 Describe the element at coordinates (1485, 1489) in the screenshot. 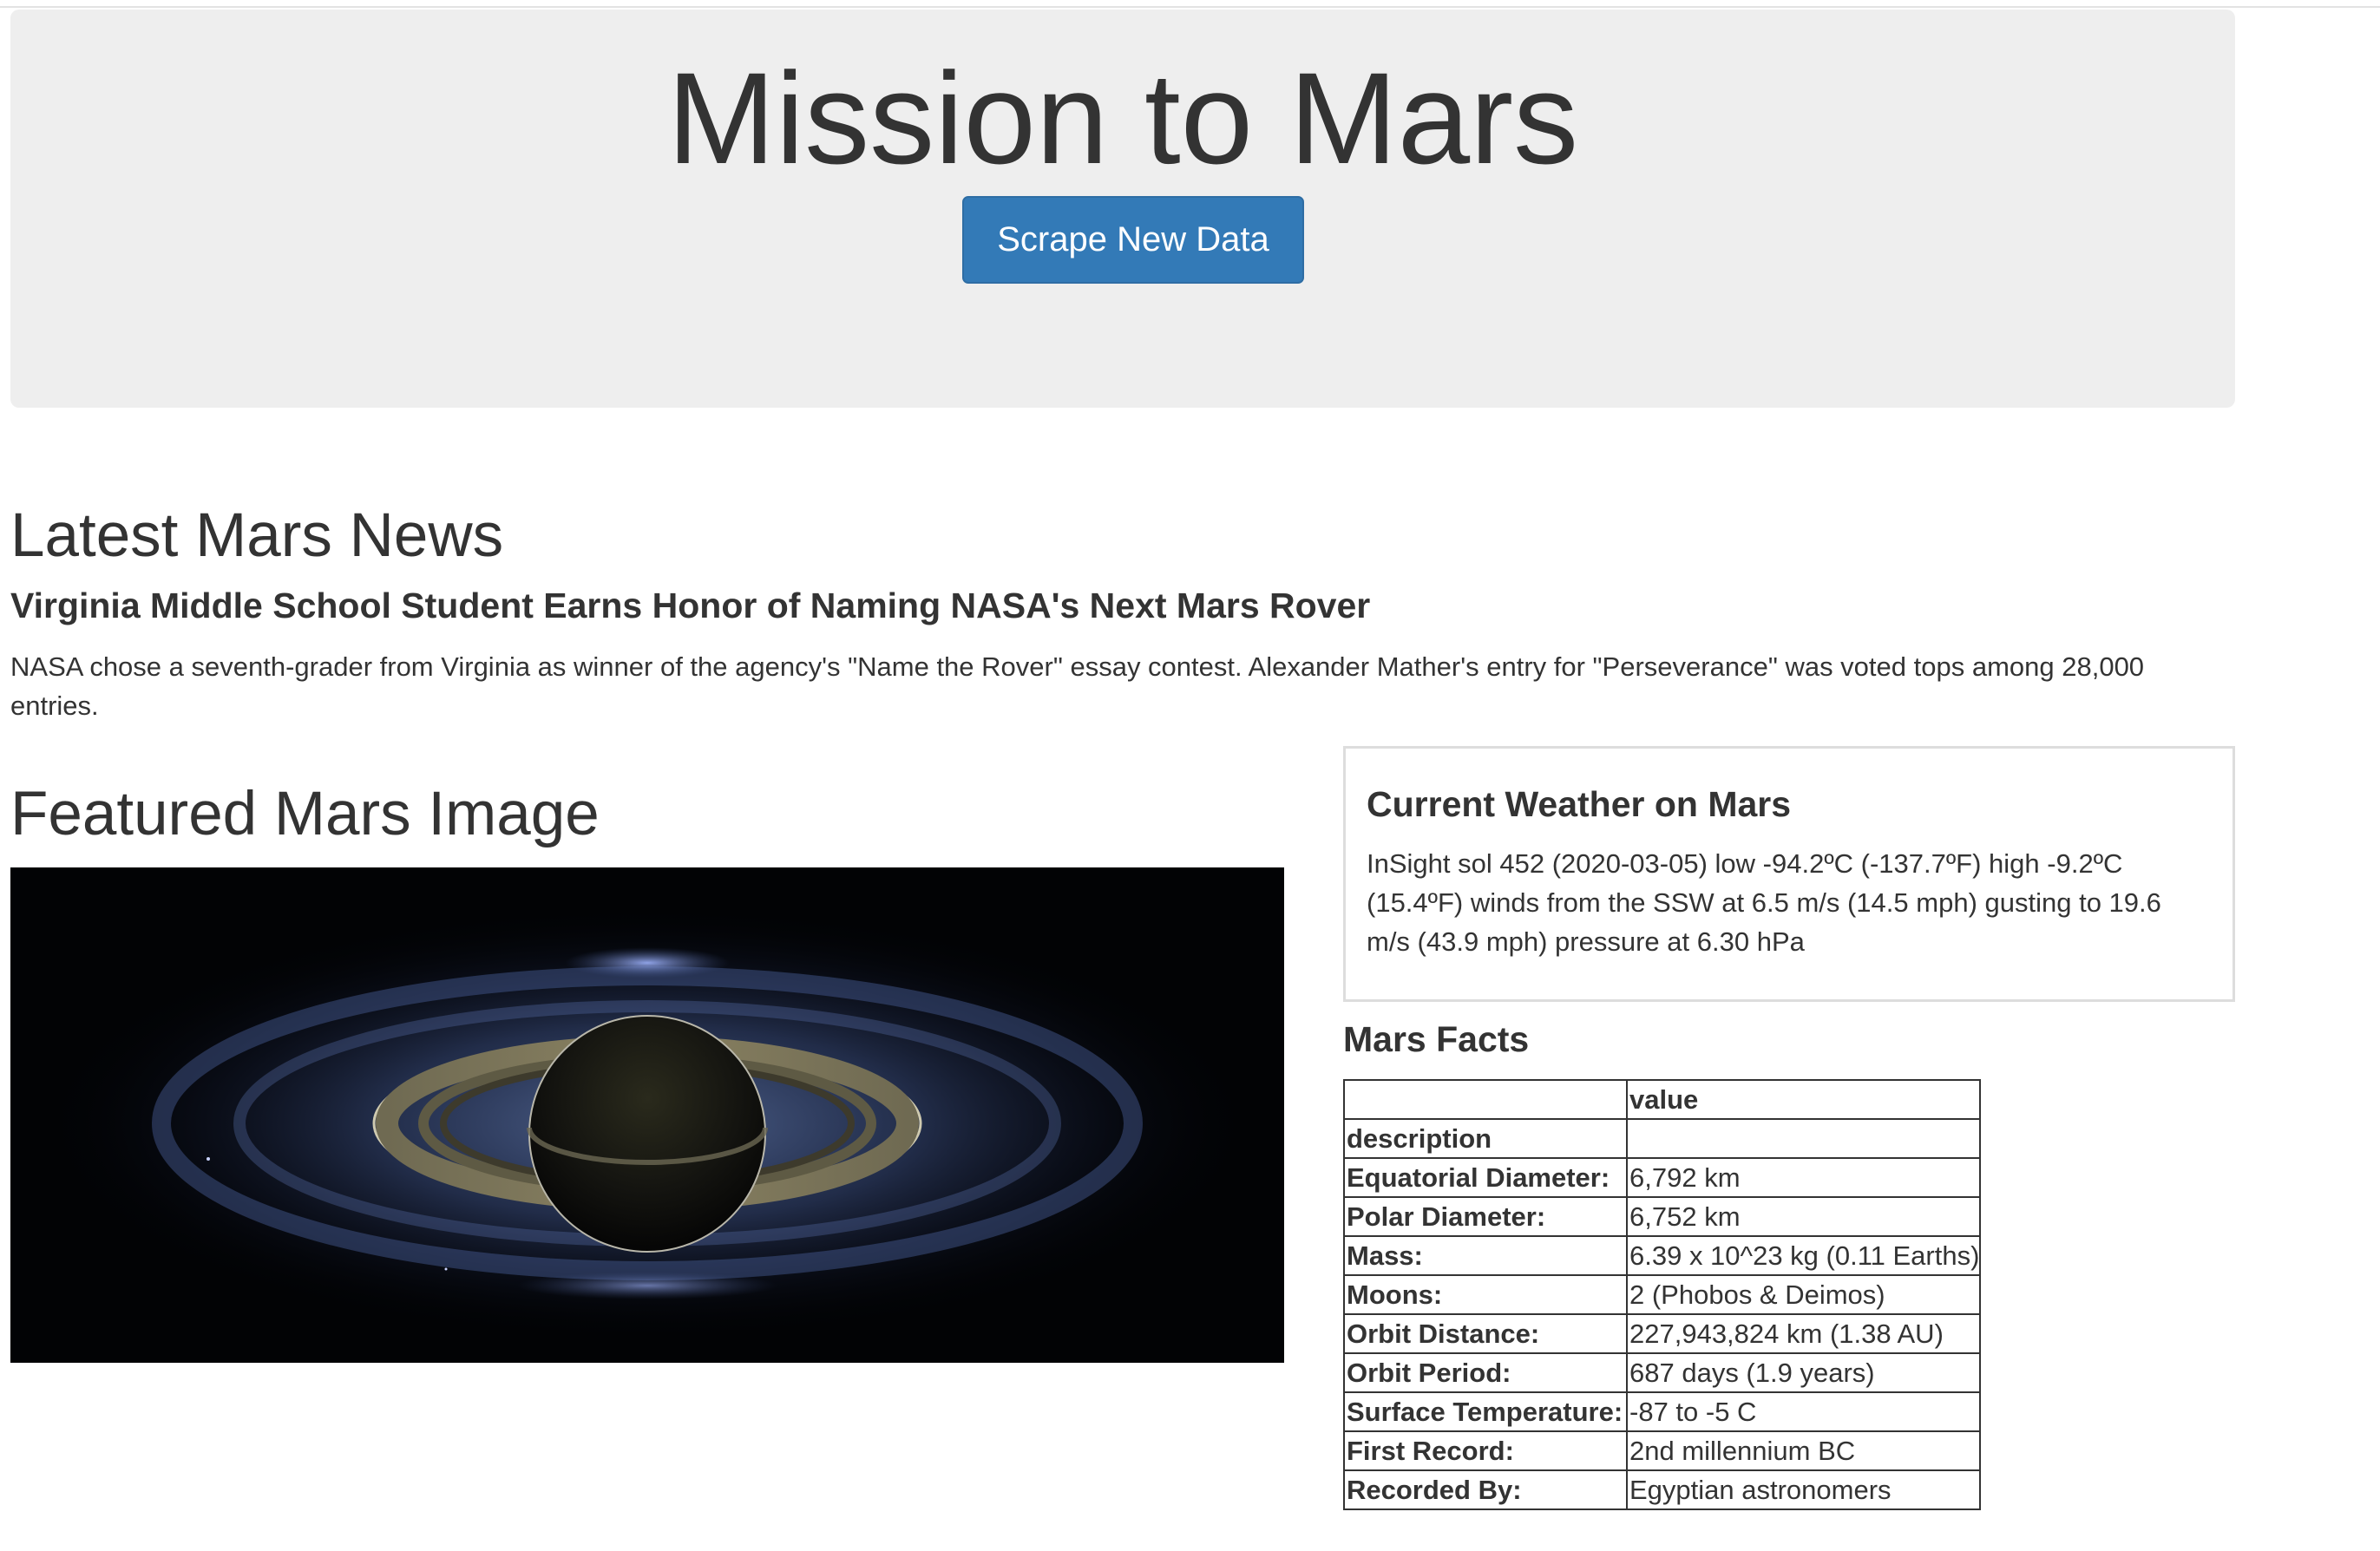

I see `fact-label: Recorded By:` at that location.